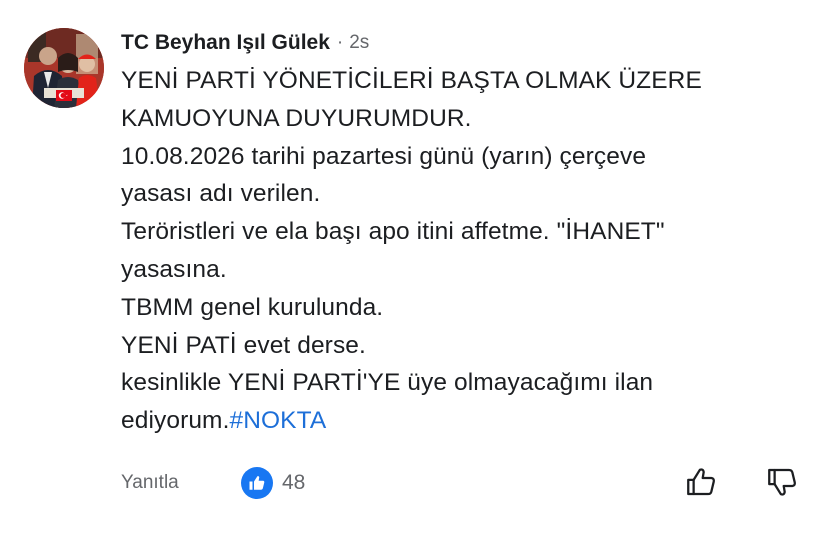  What do you see at coordinates (701, 482) in the screenshot?
I see `thumbs-up-outline-icon` at bounding box center [701, 482].